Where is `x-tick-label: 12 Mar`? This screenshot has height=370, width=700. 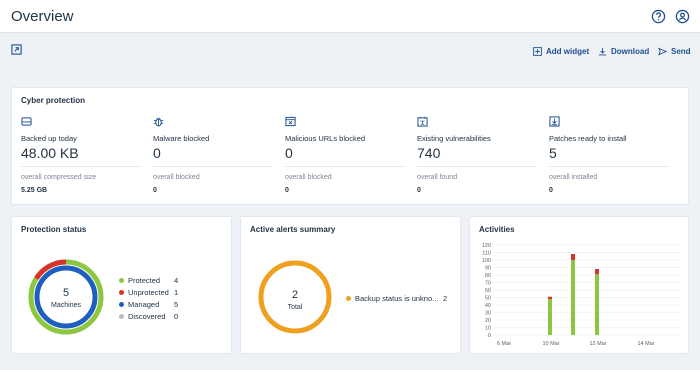 x-tick-label: 12 Mar is located at coordinates (597, 344).